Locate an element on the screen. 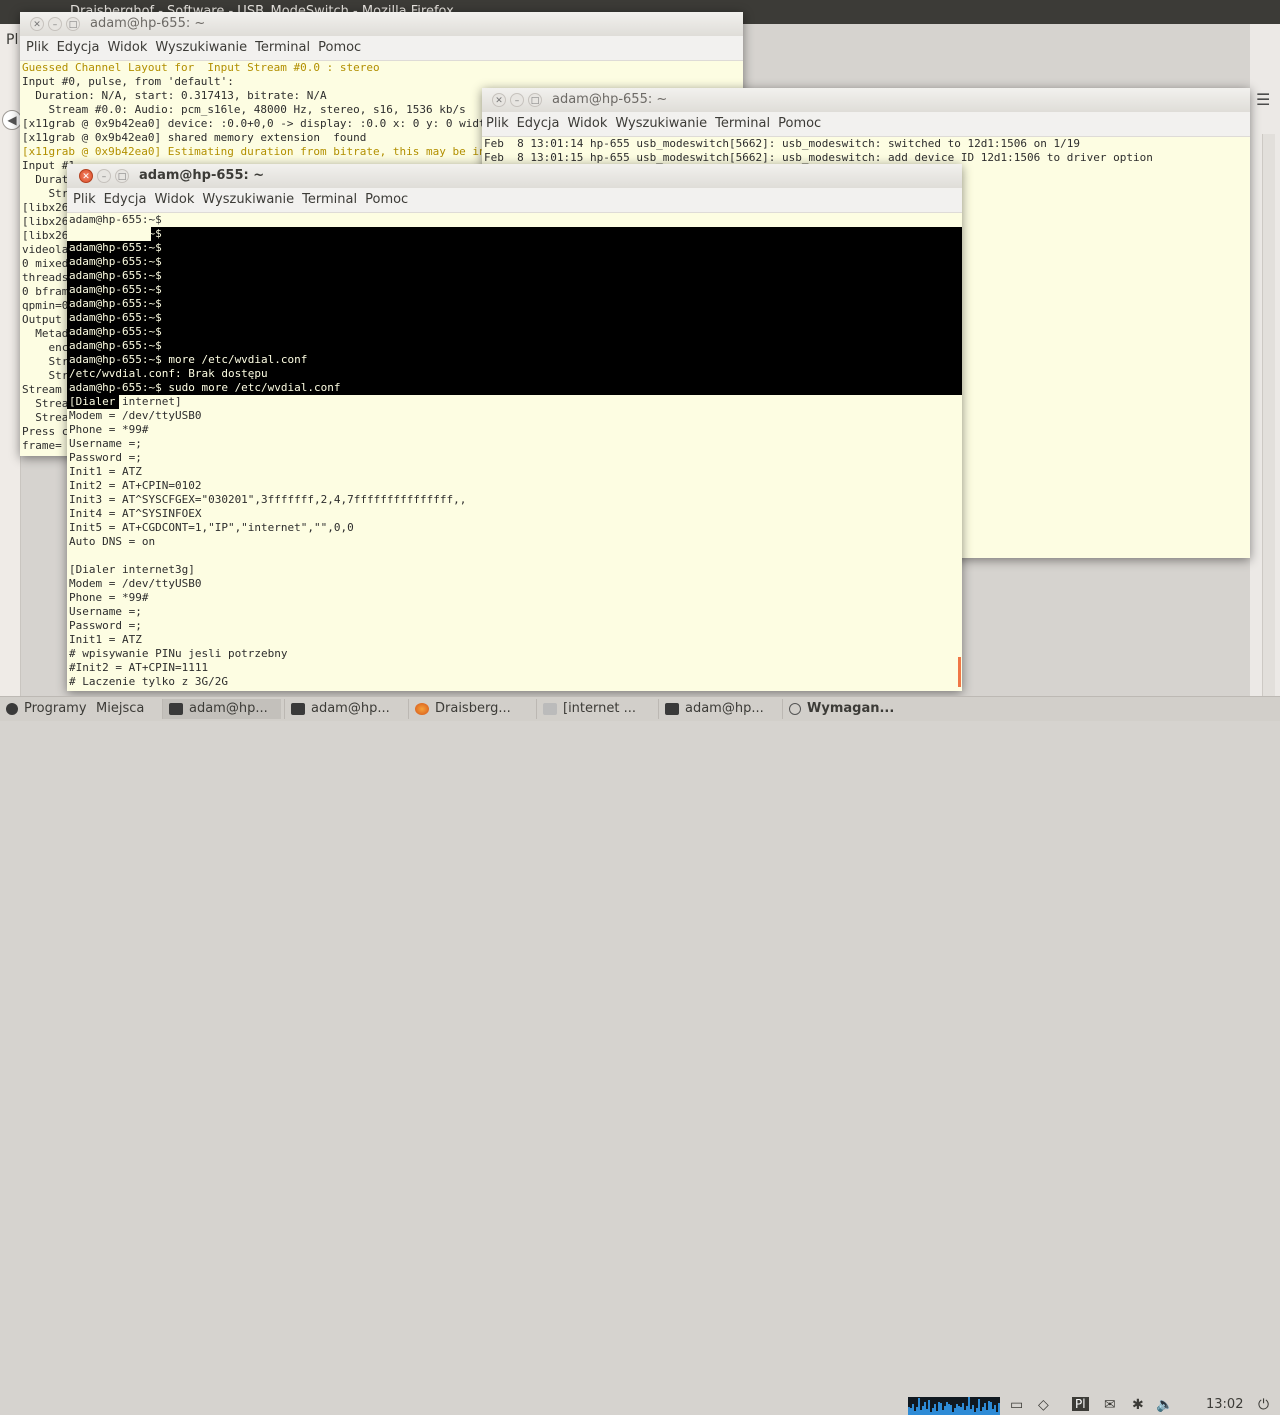 Image resolution: width=1280 pixels, height=1415 pixels. terminal-line: [Dialer internet3g] is located at coordinates (132, 569).